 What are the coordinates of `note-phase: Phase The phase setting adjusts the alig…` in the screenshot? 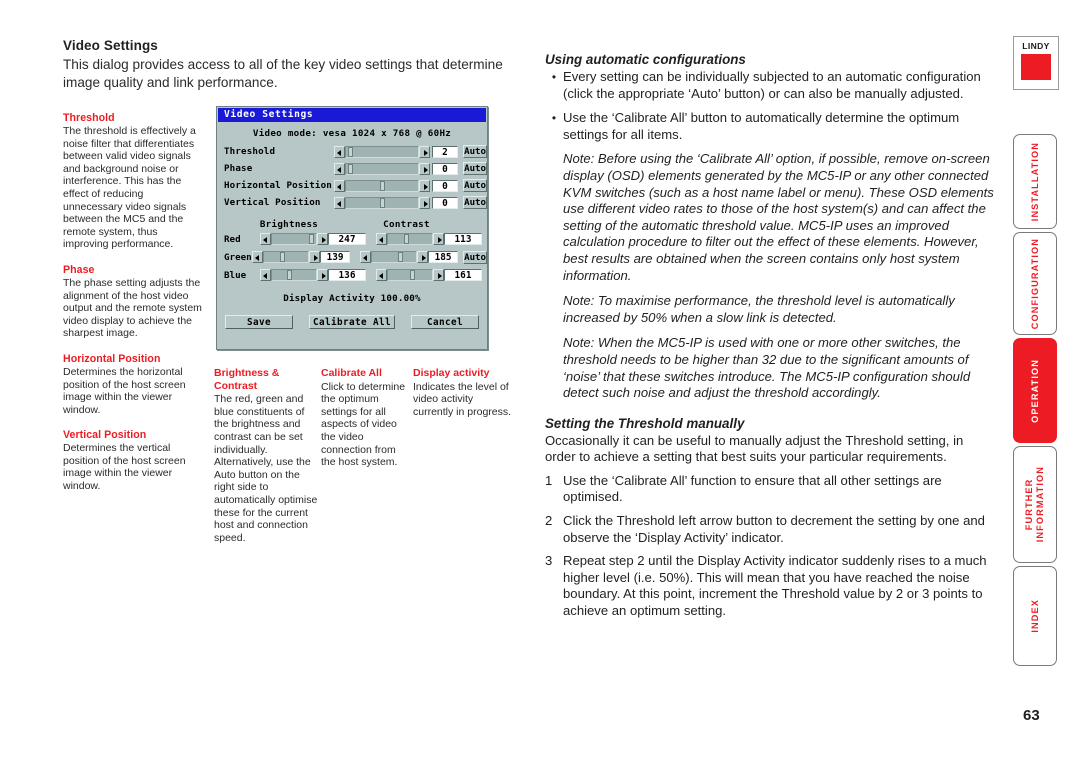 It's located at (133, 302).